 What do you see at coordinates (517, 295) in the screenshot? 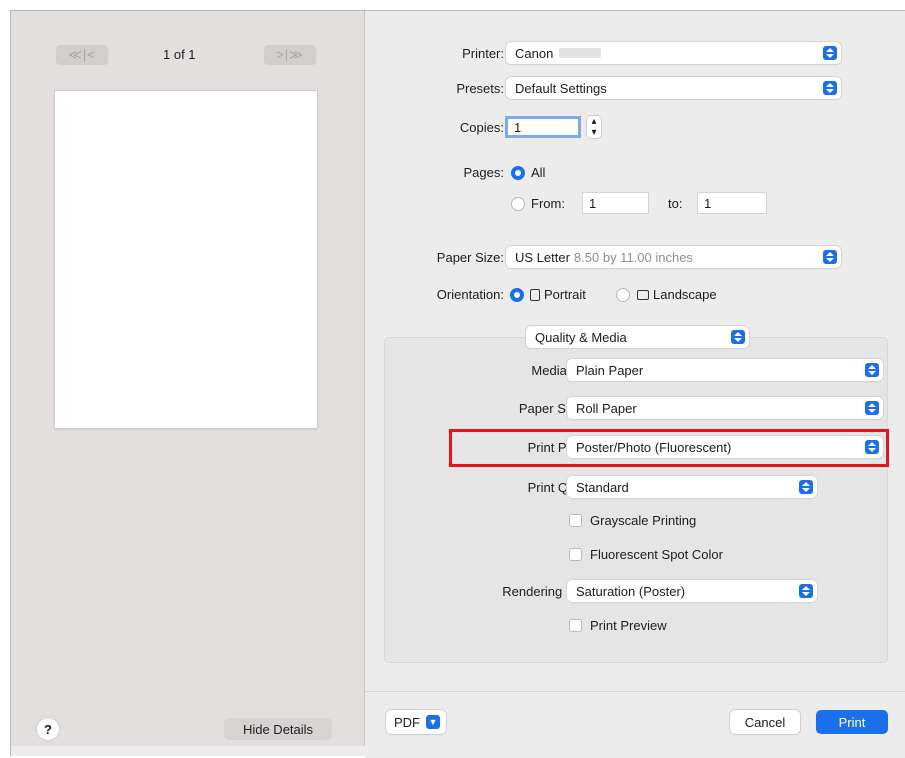
I see `portrait-radio` at bounding box center [517, 295].